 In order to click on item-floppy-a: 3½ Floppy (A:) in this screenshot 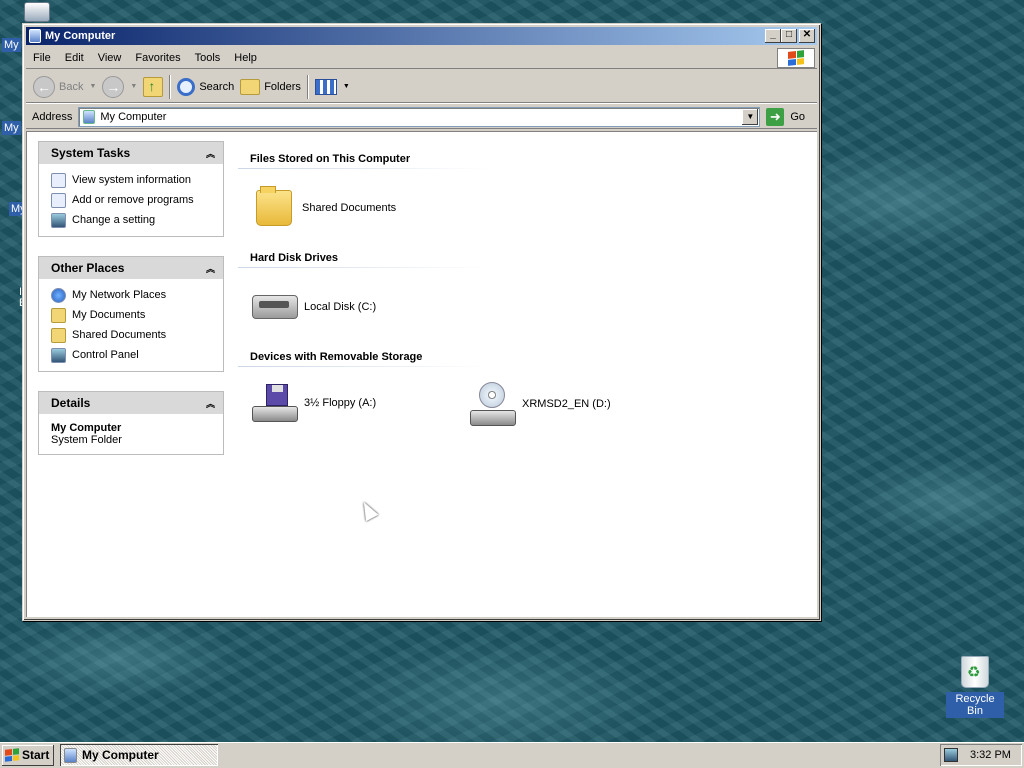, I will do `click(314, 403)`.